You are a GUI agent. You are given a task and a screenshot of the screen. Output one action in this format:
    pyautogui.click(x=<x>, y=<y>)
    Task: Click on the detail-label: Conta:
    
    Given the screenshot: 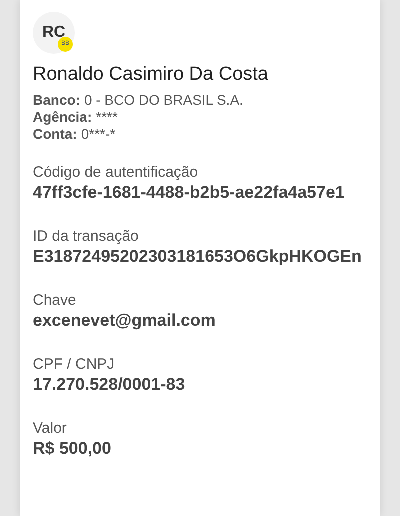 What is the action you would take?
    pyautogui.click(x=55, y=134)
    